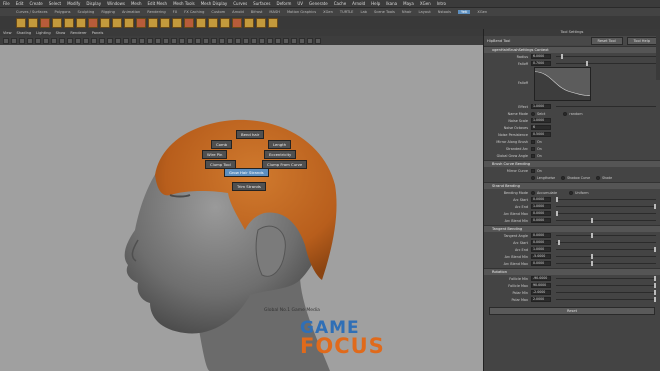 Image resolution: width=660 pixels, height=371 pixels. Describe the element at coordinates (249, 186) in the screenshot. I see `mm-trim-strands: Trim Strands` at that location.